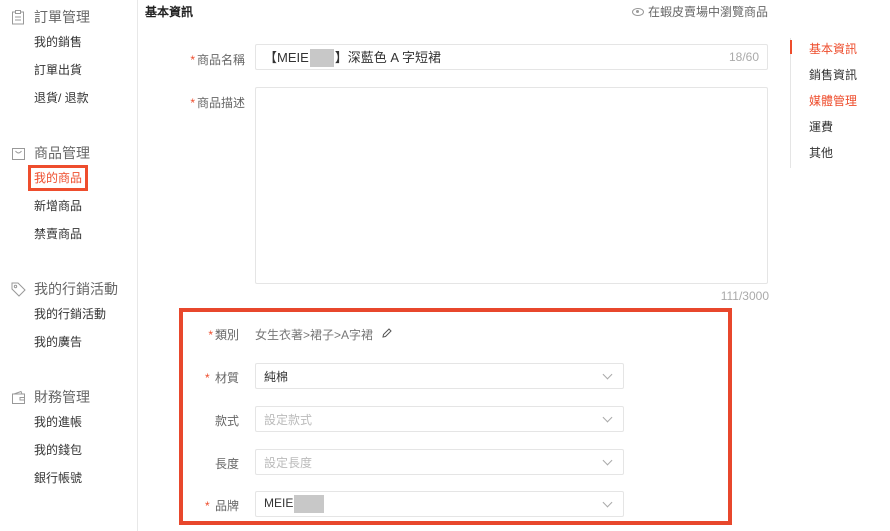 This screenshot has height=531, width=890. I want to click on sidebar-item-my-sales: 我的銷售, so click(69, 42).